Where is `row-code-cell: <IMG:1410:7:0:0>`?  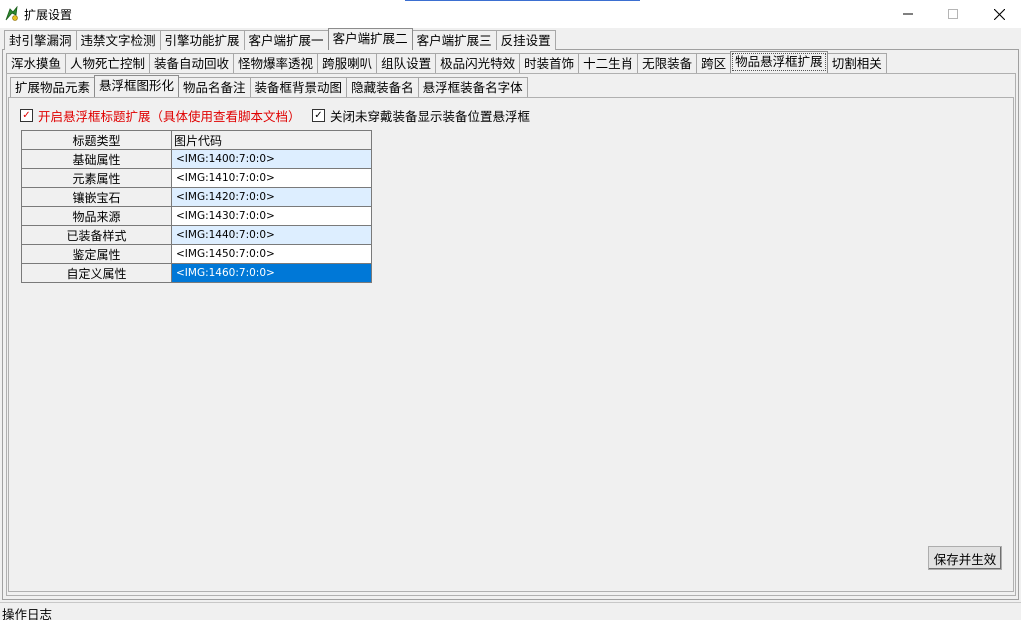
row-code-cell: <IMG:1410:7:0:0> is located at coordinates (271, 178).